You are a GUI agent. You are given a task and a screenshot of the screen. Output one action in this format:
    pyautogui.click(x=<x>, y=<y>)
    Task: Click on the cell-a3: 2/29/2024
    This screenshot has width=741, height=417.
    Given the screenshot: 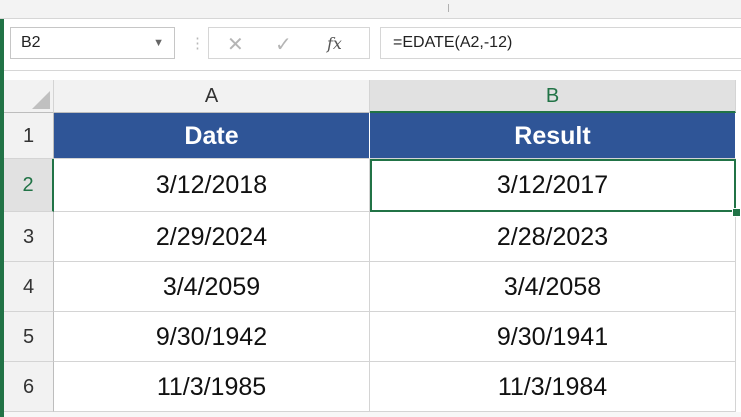 What is the action you would take?
    pyautogui.click(x=212, y=237)
    